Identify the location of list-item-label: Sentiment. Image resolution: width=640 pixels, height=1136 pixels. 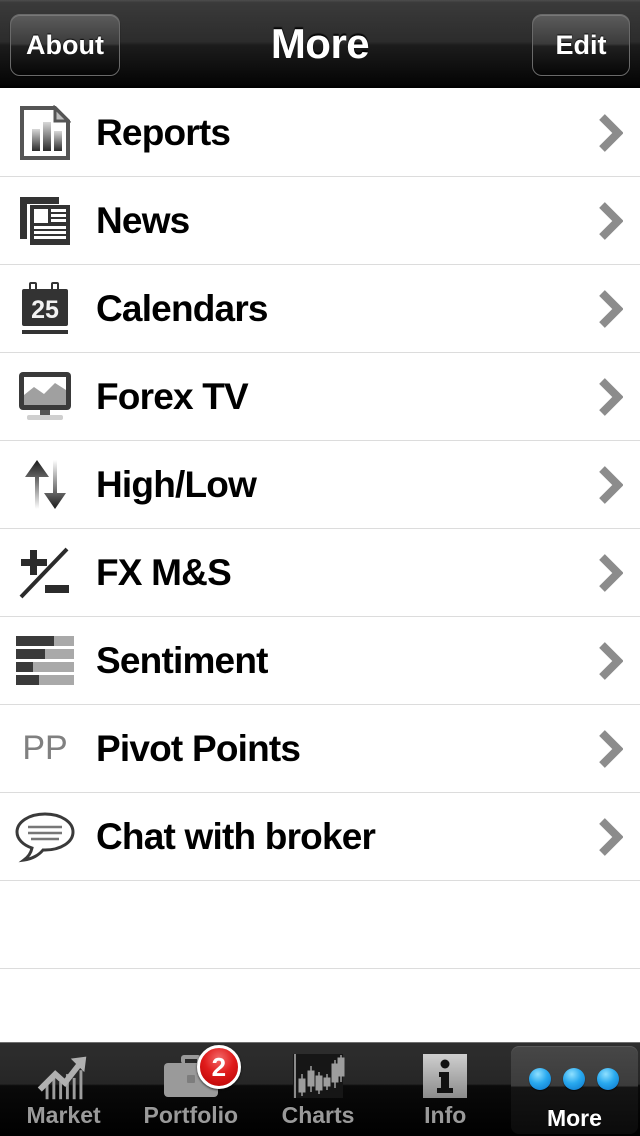
(182, 660).